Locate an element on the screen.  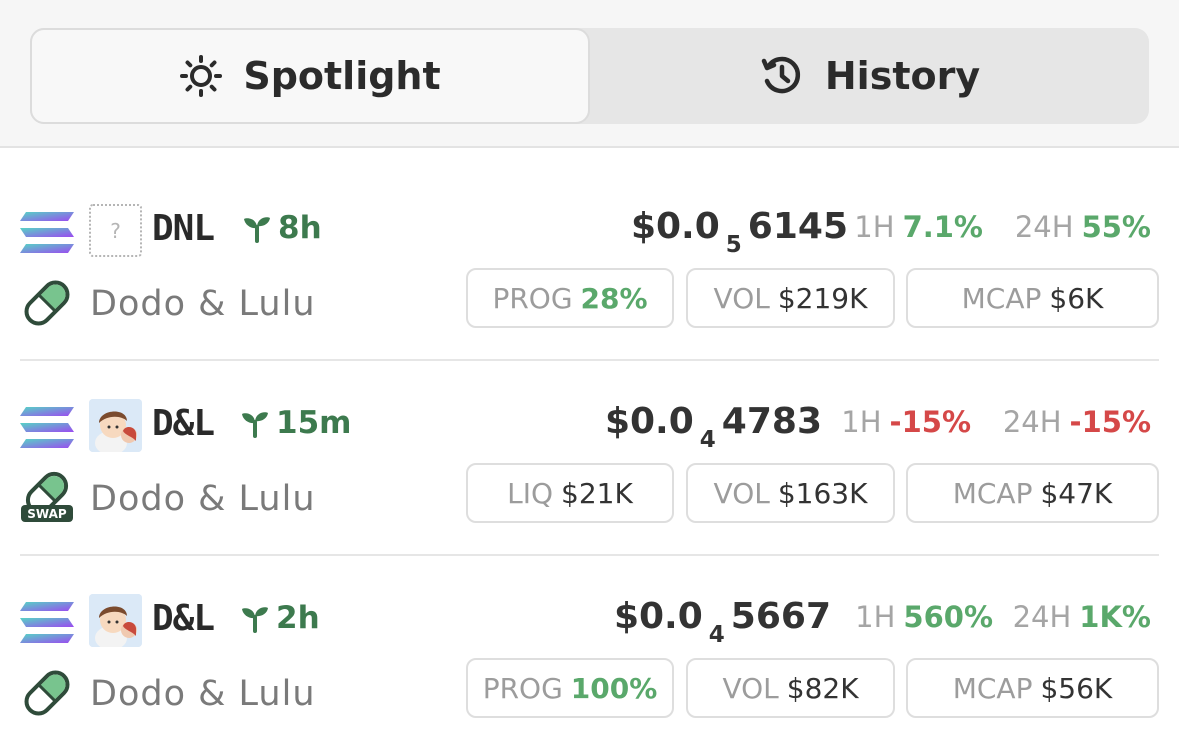
volume-pill: VOL $82K is located at coordinates (790, 688).